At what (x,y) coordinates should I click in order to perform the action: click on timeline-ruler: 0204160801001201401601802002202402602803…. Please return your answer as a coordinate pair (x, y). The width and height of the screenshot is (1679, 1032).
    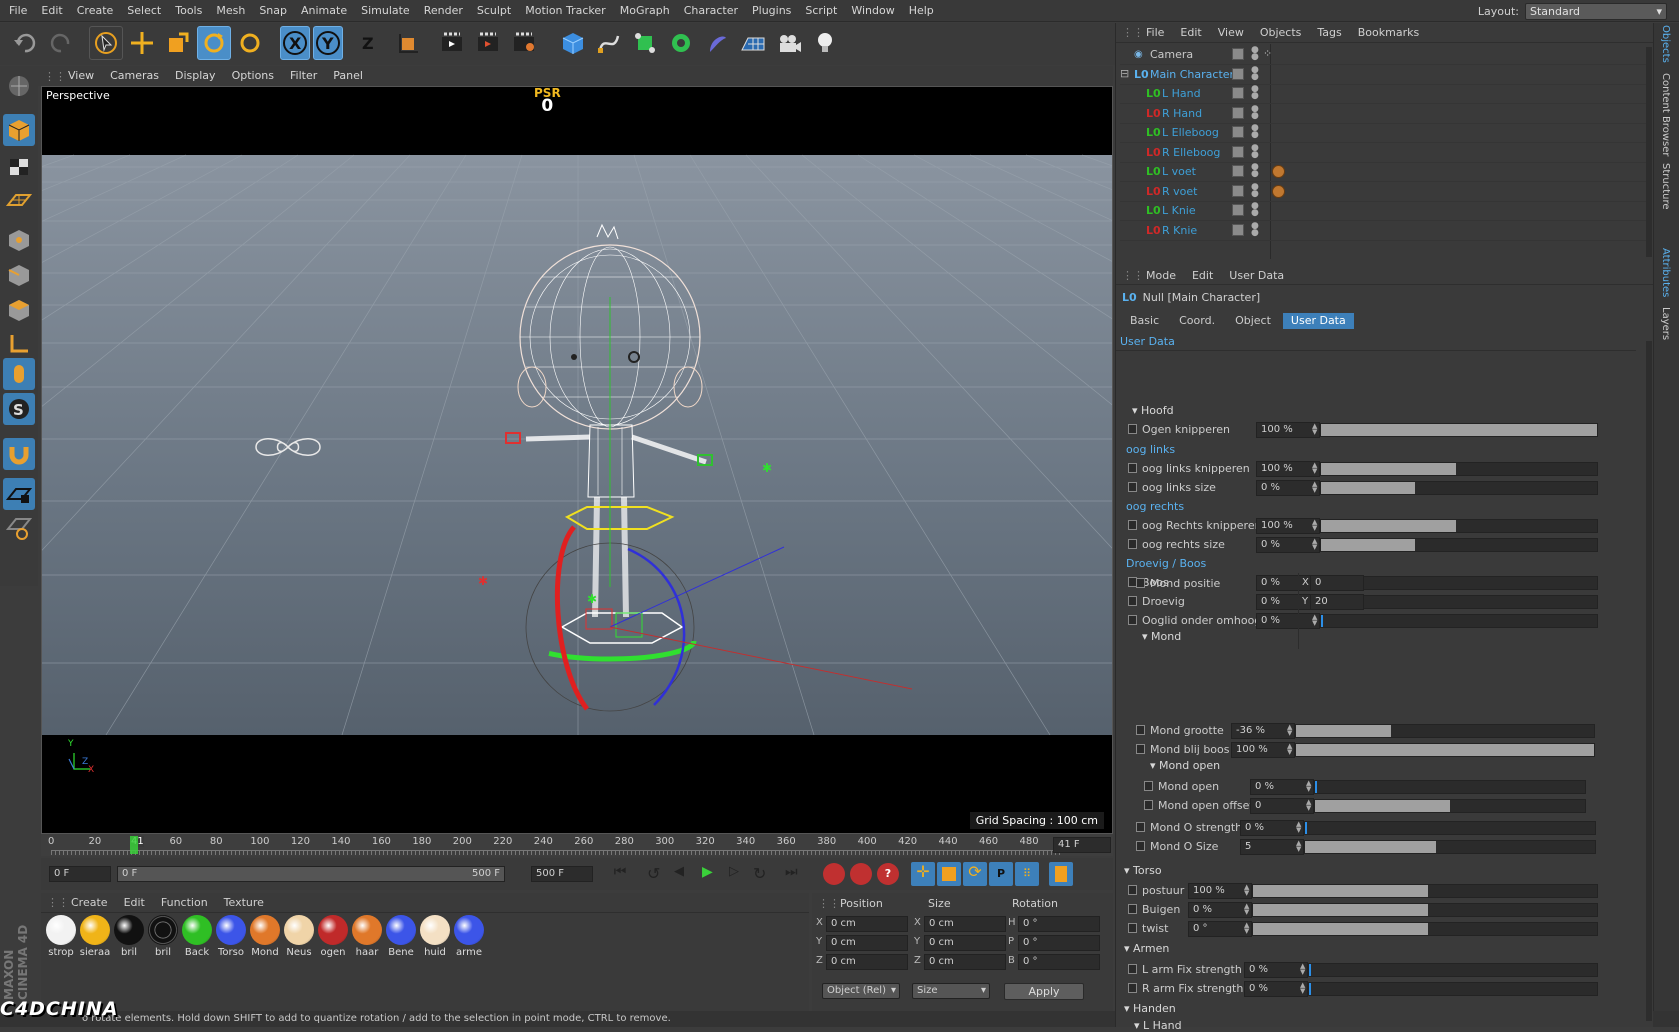
    Looking at the image, I should click on (577, 845).